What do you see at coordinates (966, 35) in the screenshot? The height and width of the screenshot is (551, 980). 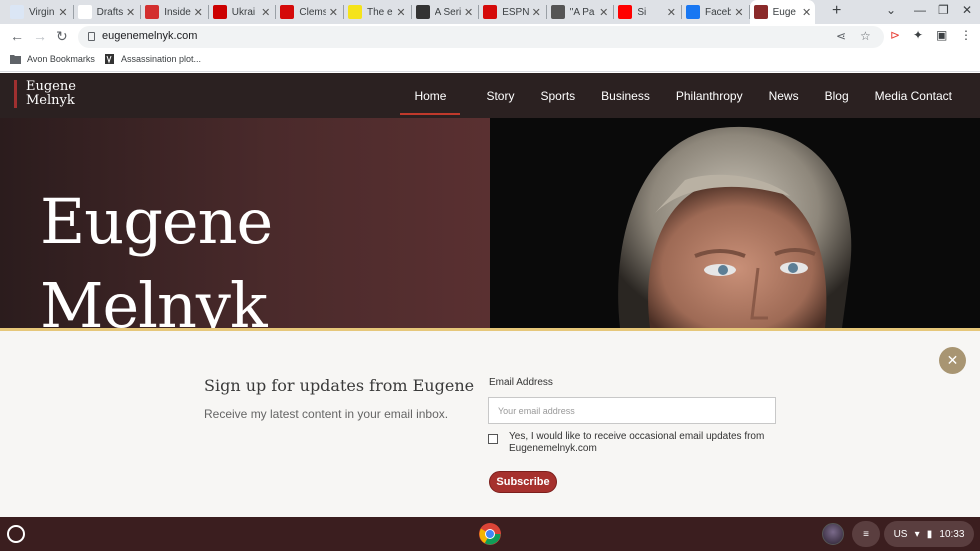 I see `more-menu-icon: ⋮` at bounding box center [966, 35].